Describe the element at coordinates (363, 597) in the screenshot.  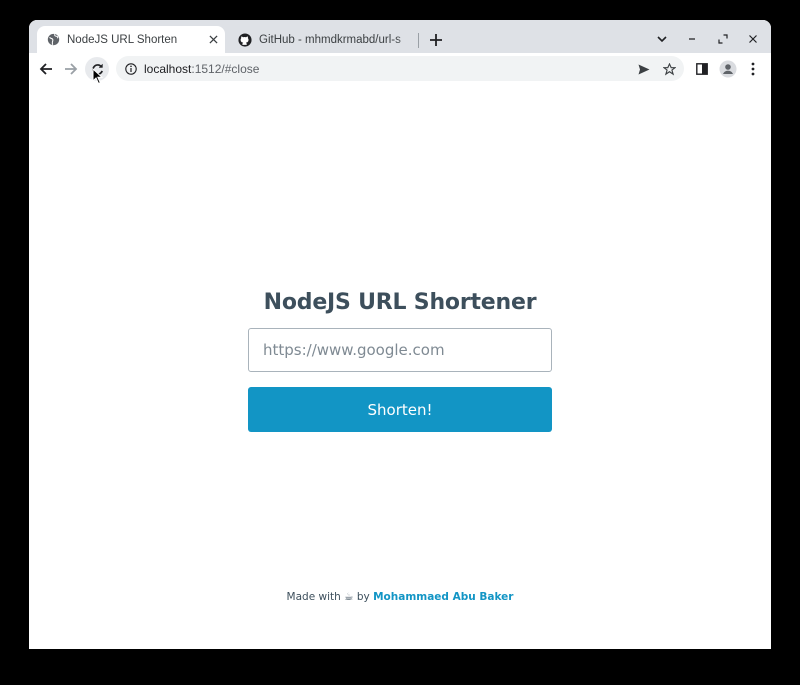
I see `footer-by: by` at that location.